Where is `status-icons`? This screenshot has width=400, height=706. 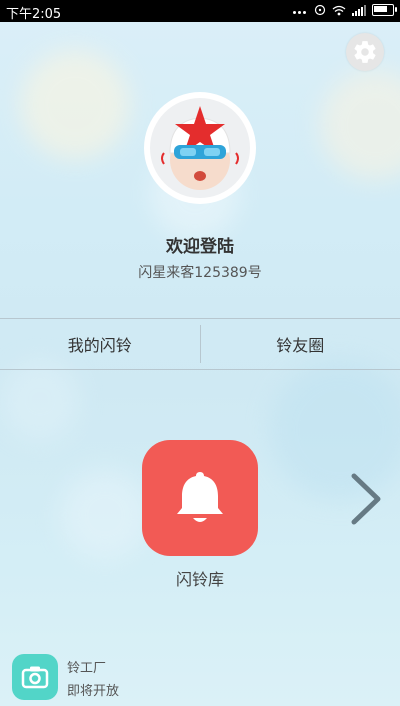 status-icons is located at coordinates (345, 10).